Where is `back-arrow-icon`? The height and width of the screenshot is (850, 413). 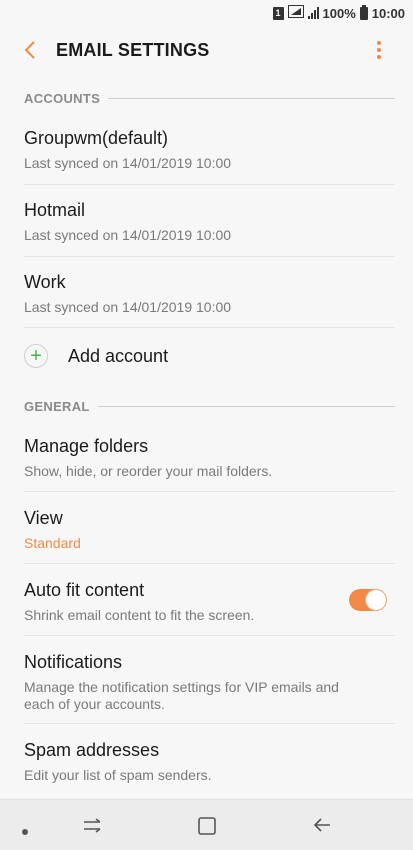 back-arrow-icon is located at coordinates (29, 50).